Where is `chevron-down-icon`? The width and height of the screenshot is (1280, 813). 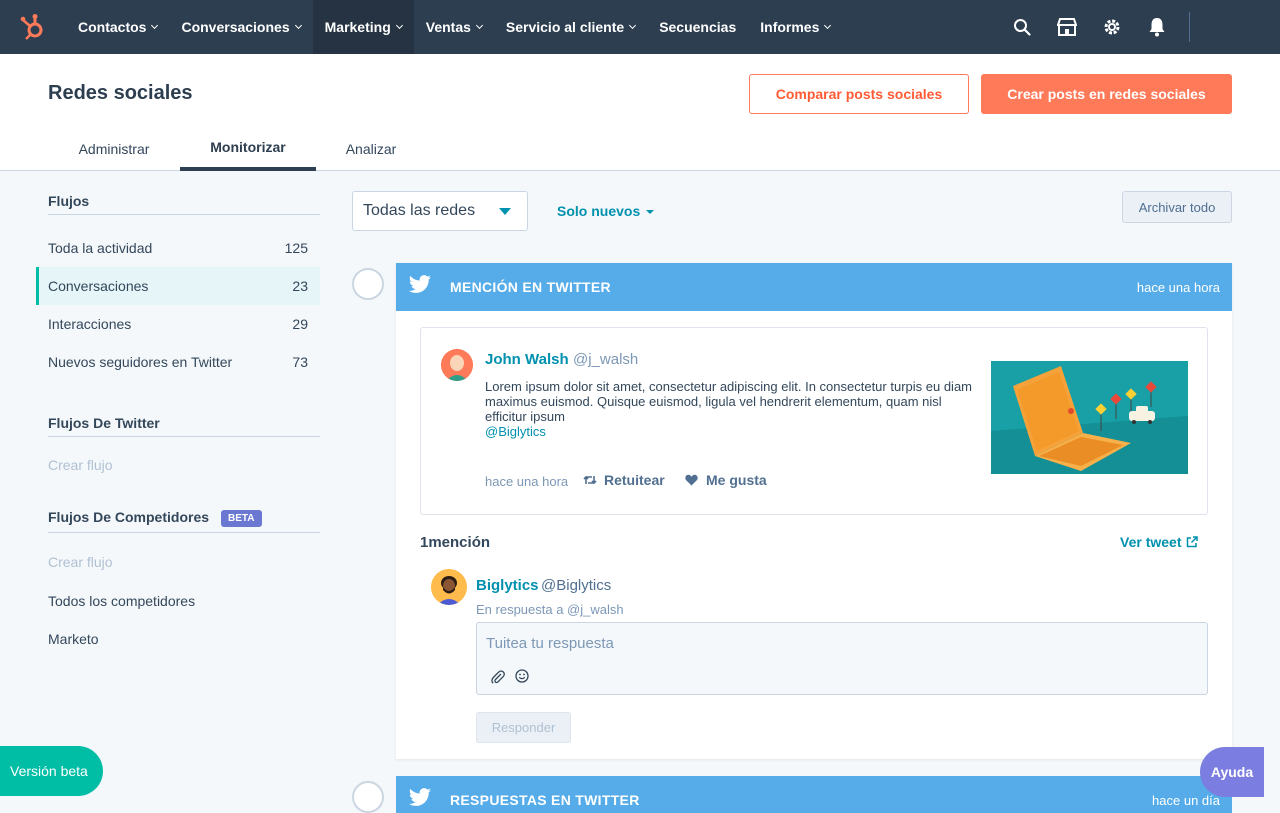 chevron-down-icon is located at coordinates (650, 212).